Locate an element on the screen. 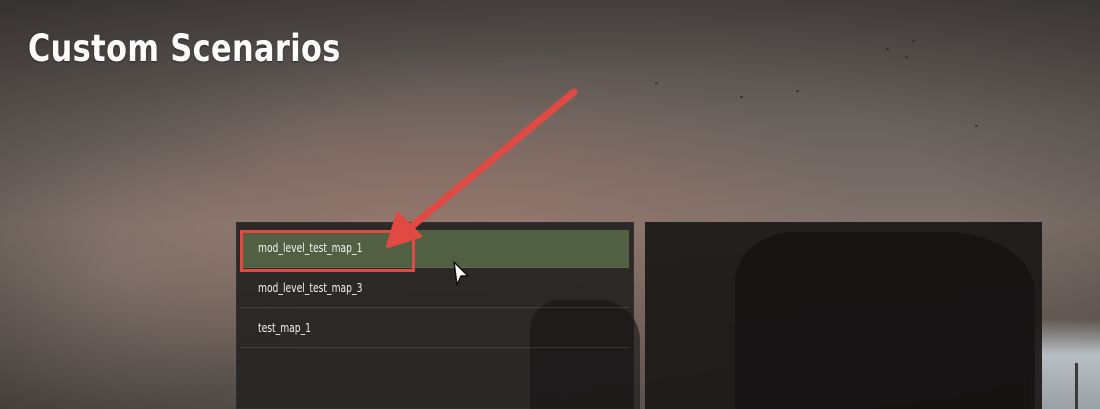  annotation-arrow-icon is located at coordinates (482, 168).